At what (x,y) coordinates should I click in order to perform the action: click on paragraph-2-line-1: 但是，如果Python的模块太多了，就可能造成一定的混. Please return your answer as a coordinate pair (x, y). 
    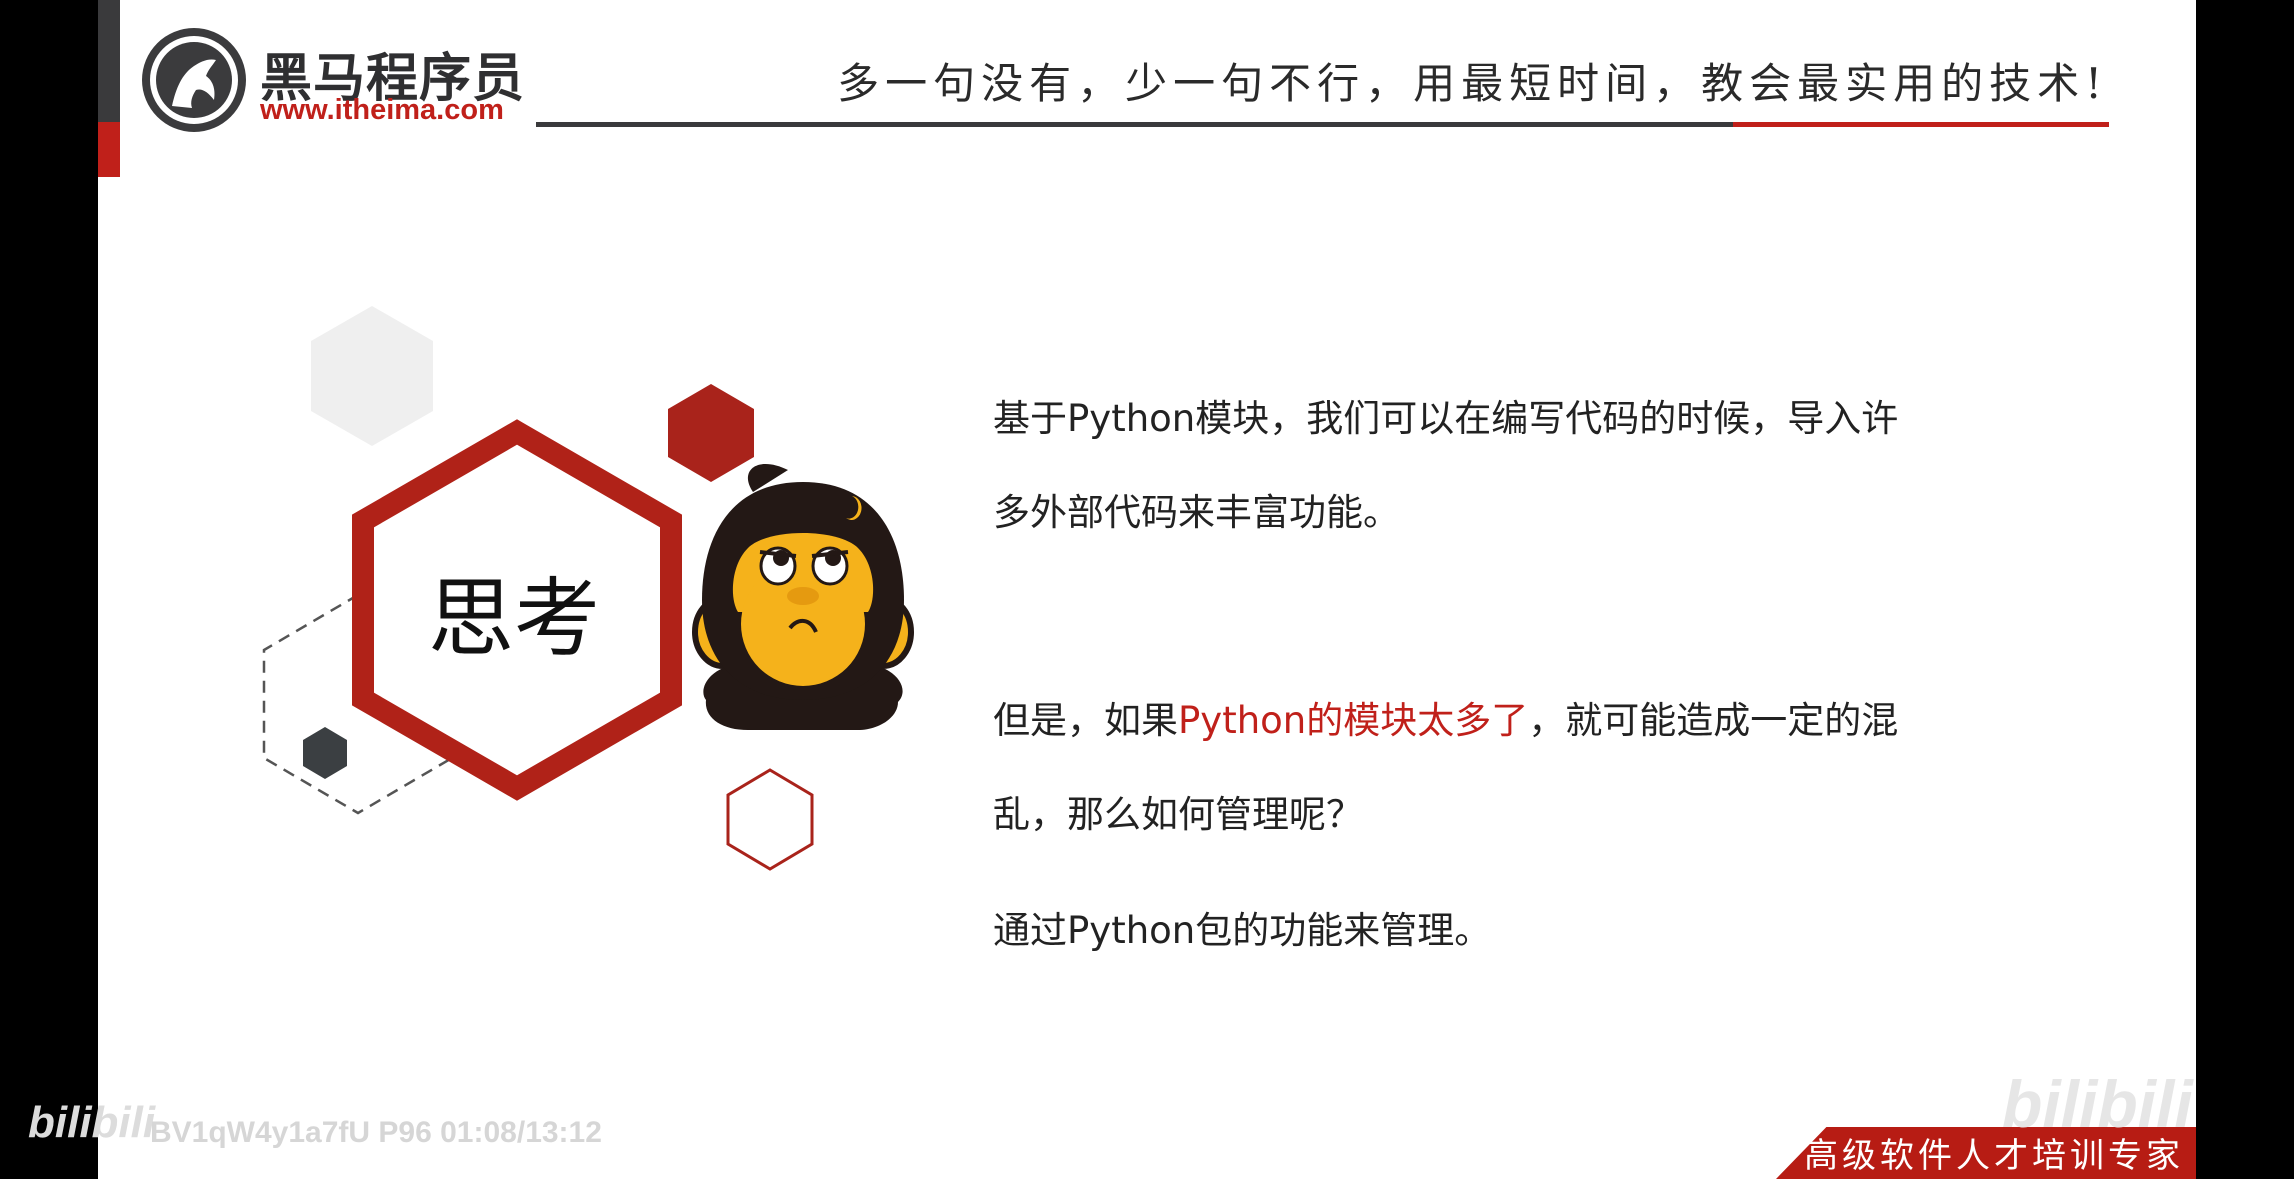
    Looking at the image, I should click on (1445, 717).